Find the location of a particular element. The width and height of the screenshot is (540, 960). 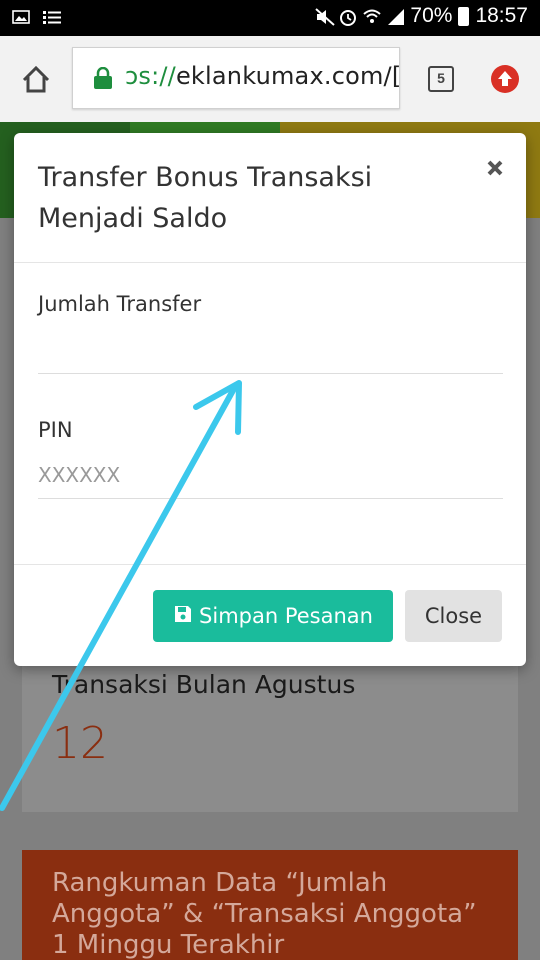

modal-title: Transfer Bonus Transaksi Menjadi Saldo is located at coordinates (205, 198).